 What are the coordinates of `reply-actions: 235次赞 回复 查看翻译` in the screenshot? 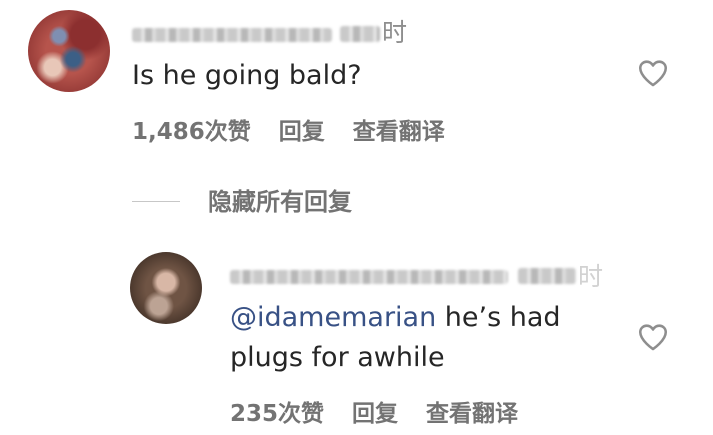 It's located at (388, 411).